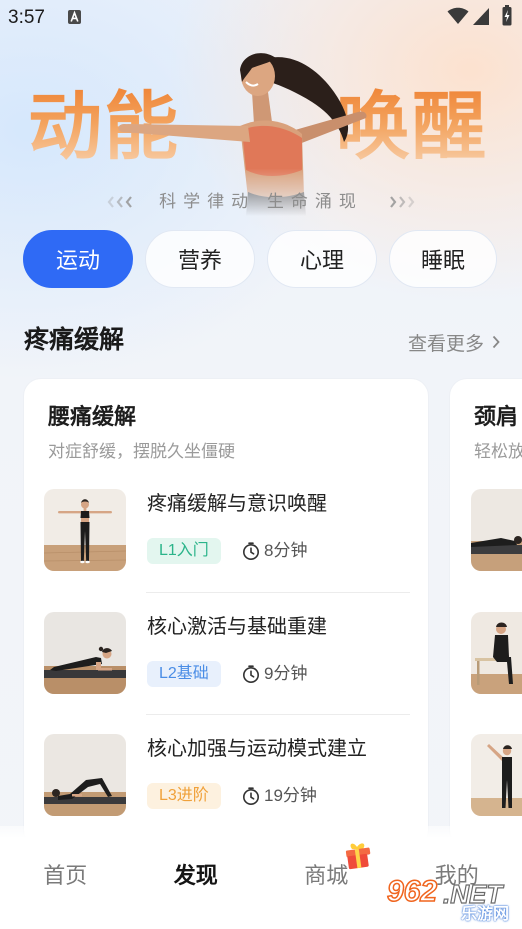  I want to click on level-badge: L3进阶, so click(184, 796).